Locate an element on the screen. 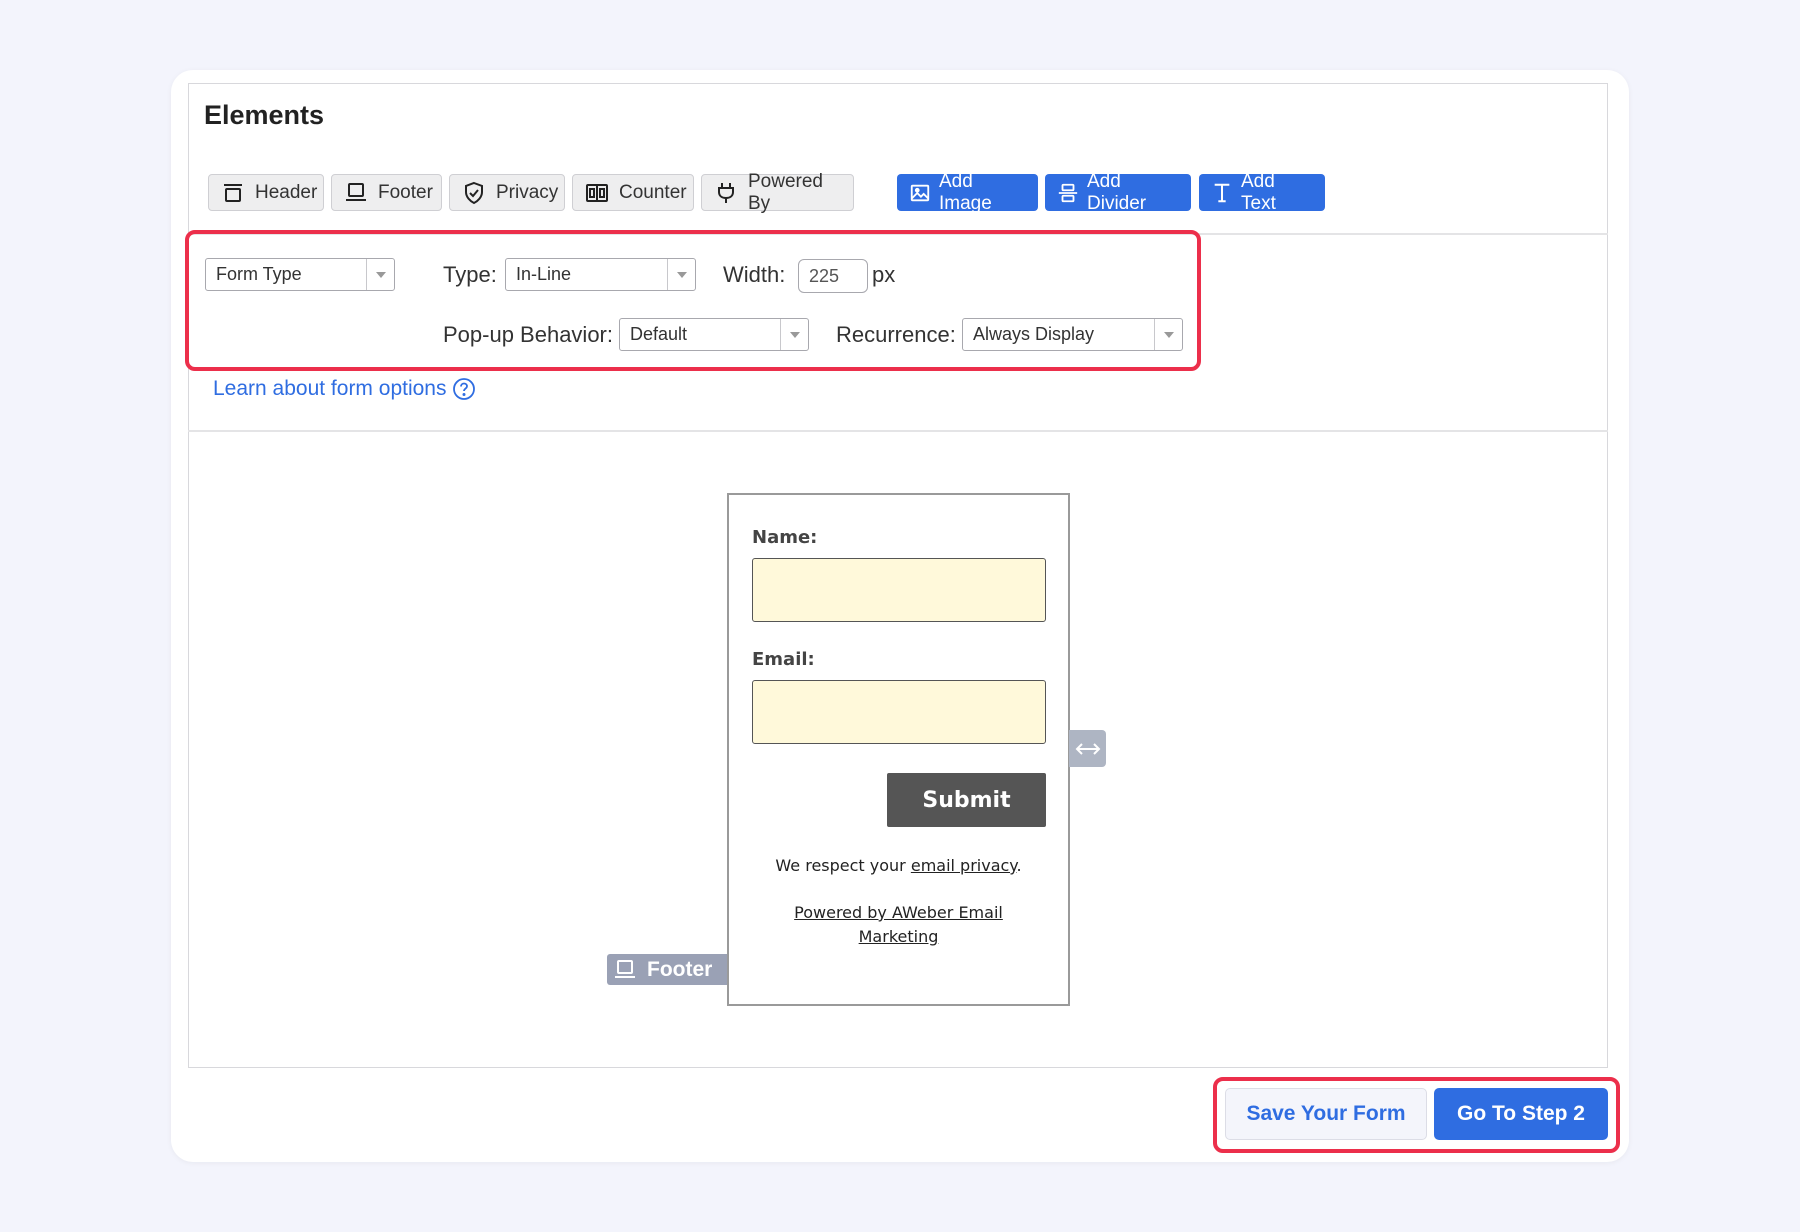  learn-form-options-link: Learn about form options is located at coordinates (344, 389).